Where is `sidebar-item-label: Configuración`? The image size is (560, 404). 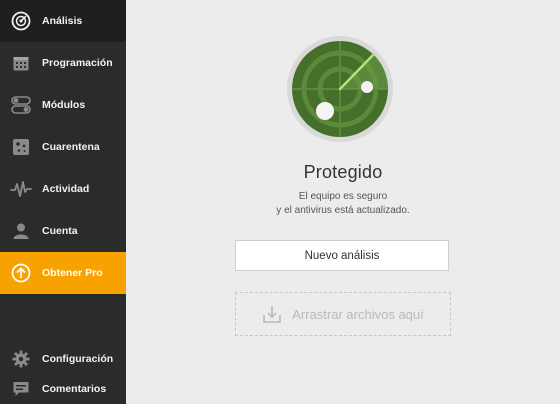
sidebar-item-label: Configuración is located at coordinates (78, 359).